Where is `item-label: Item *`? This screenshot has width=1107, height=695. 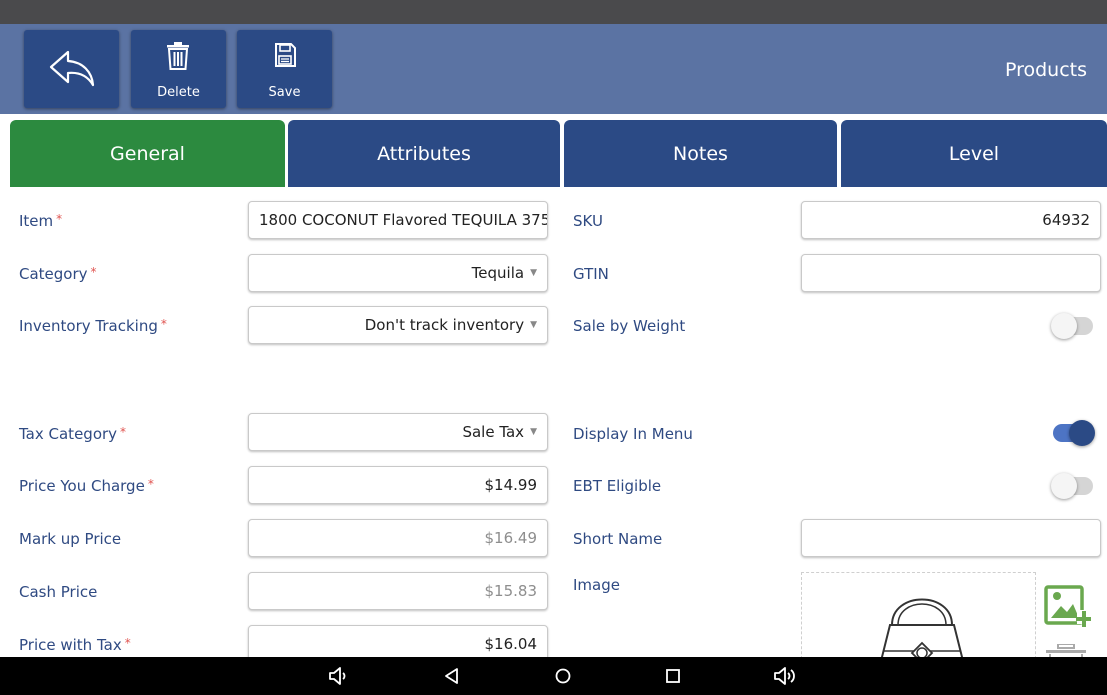
item-label: Item * is located at coordinates (40, 221).